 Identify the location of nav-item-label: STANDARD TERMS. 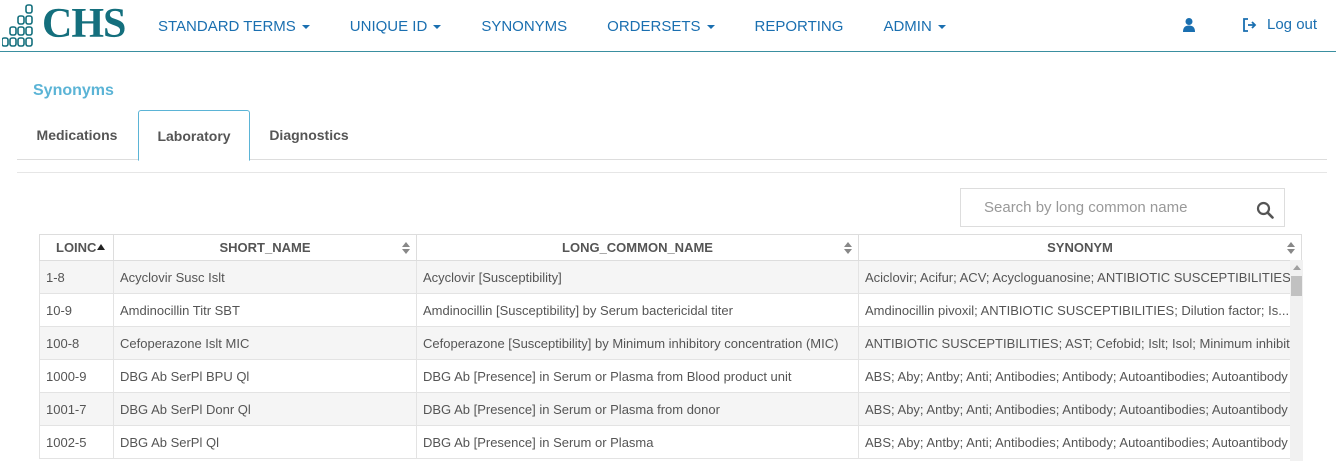
(227, 26).